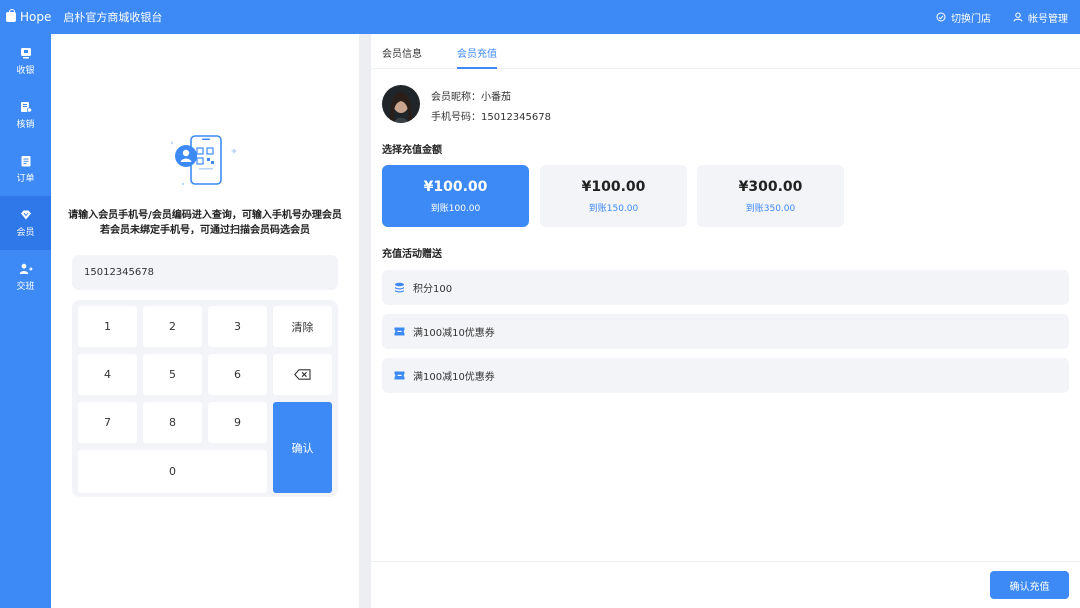 The height and width of the screenshot is (608, 1080). Describe the element at coordinates (365, 321) in the screenshot. I see `panel-divider` at that location.